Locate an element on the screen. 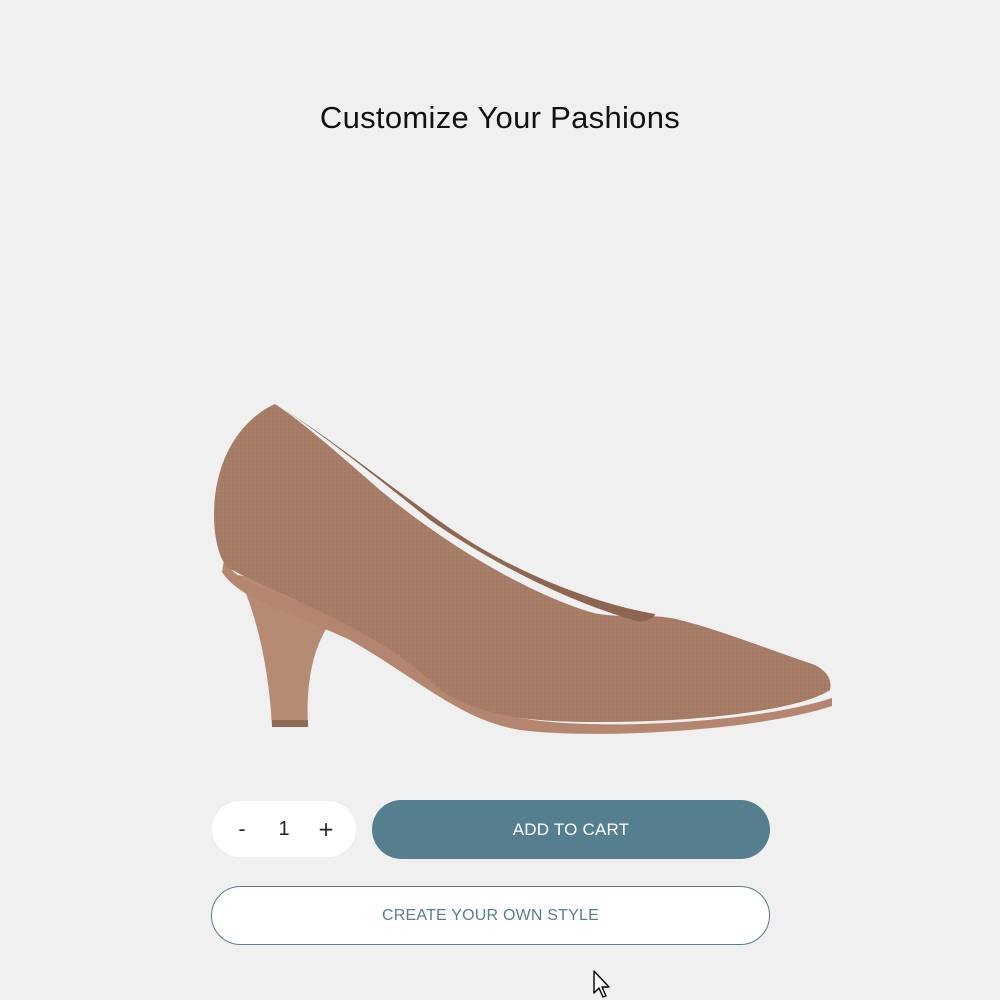 The image size is (1000, 1000). create-own-style-button: CREATE YOUR OWN STYLE is located at coordinates (490, 915).